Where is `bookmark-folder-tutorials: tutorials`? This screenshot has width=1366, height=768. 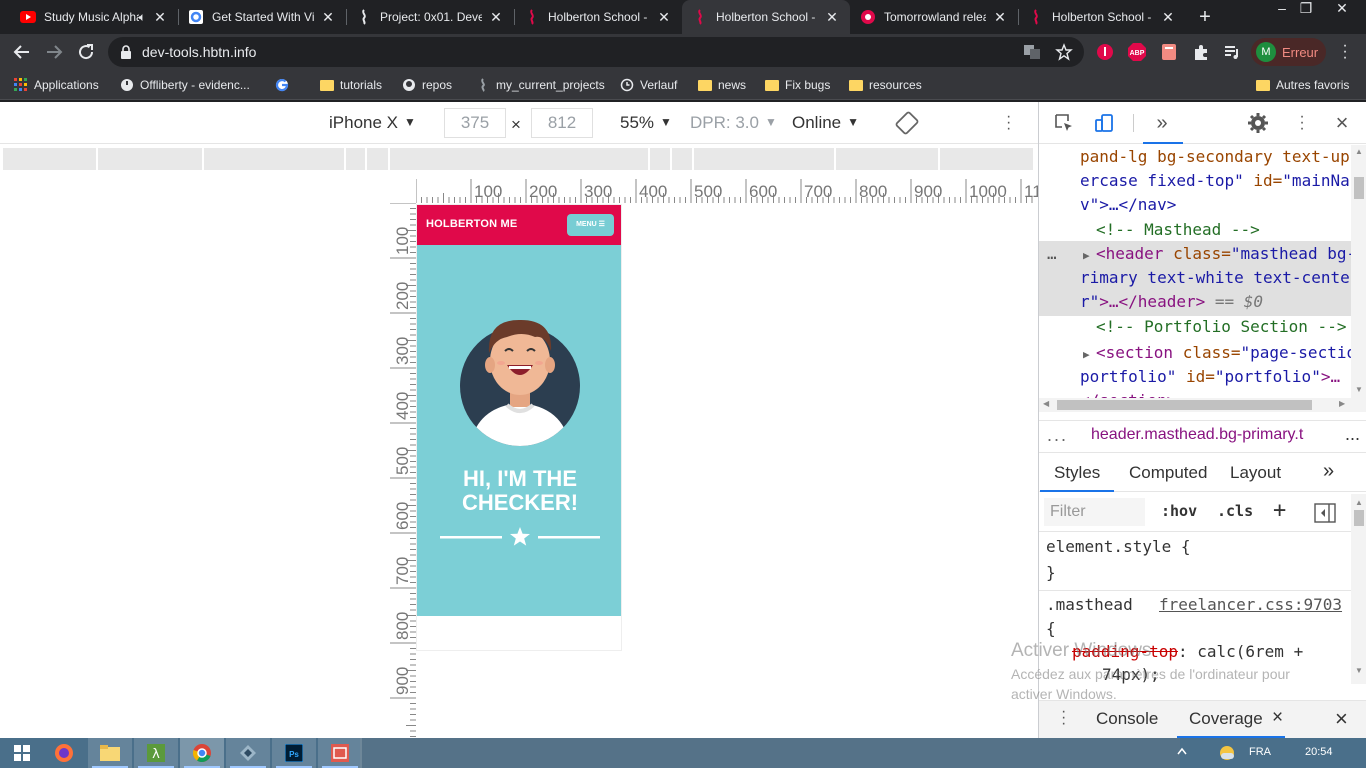
bookmark-folder-tutorials: tutorials is located at coordinates (351, 85).